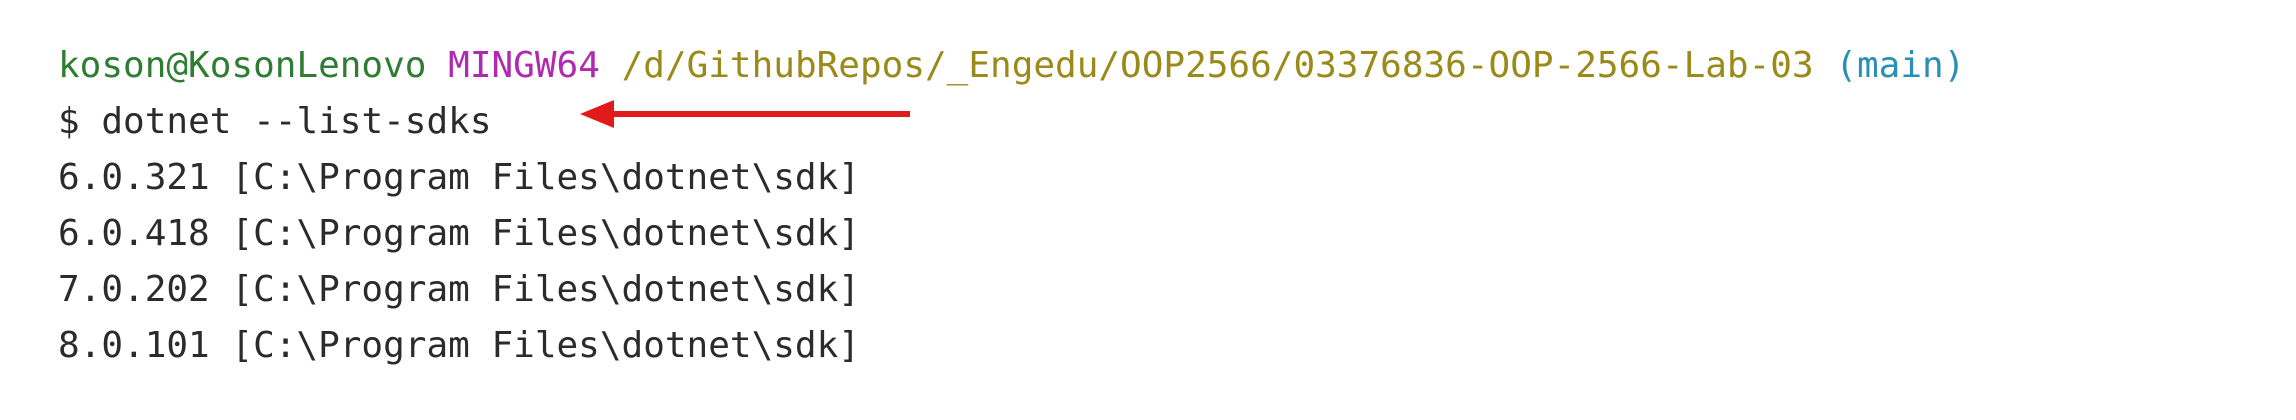 Image resolution: width=2296 pixels, height=420 pixels. I want to click on command-text: dotnet --list-sdks, so click(296, 121).